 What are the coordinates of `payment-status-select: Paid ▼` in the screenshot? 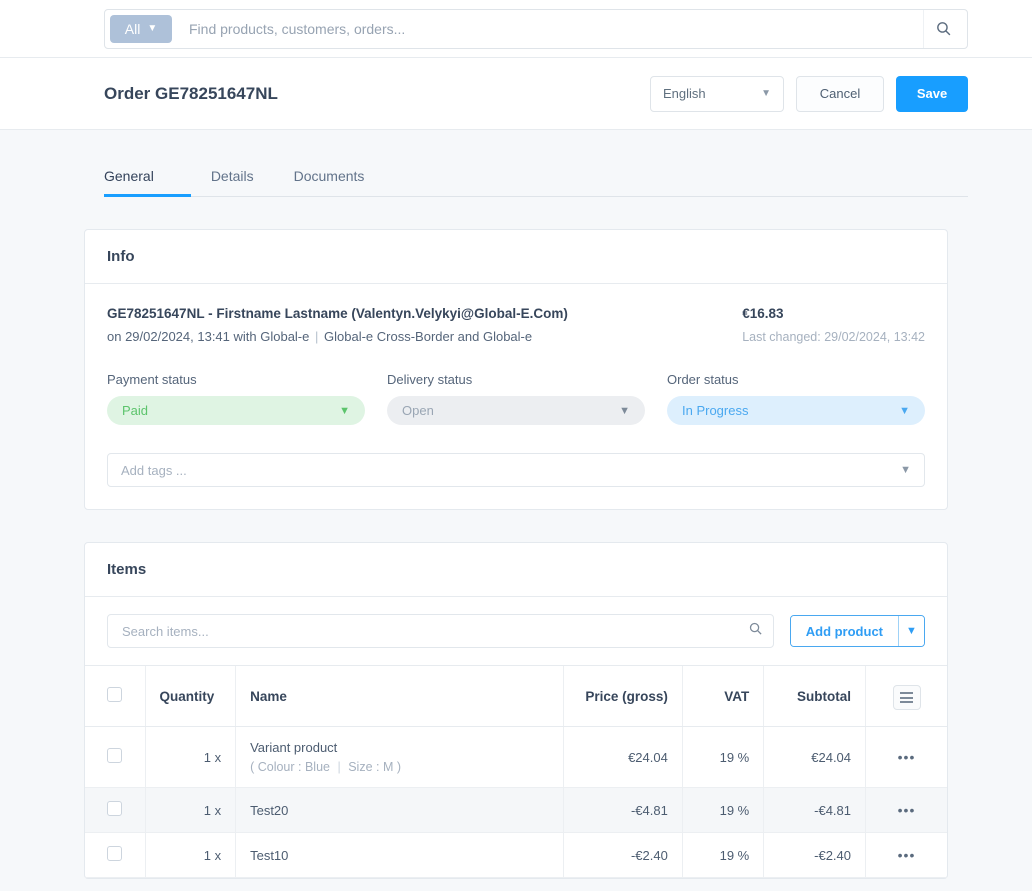 It's located at (236, 410).